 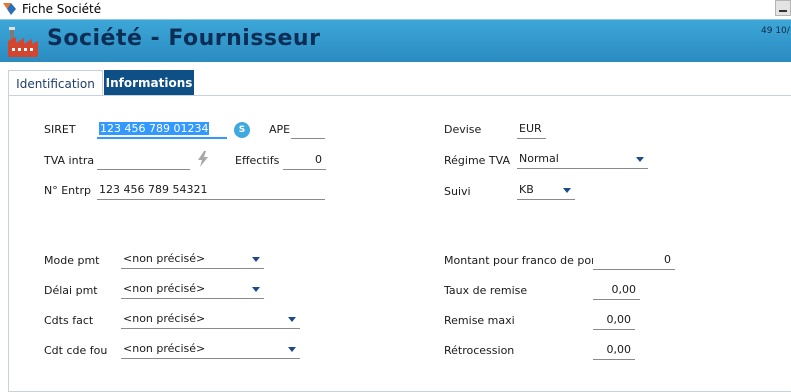 I want to click on ape-label: APE, so click(x=280, y=129).